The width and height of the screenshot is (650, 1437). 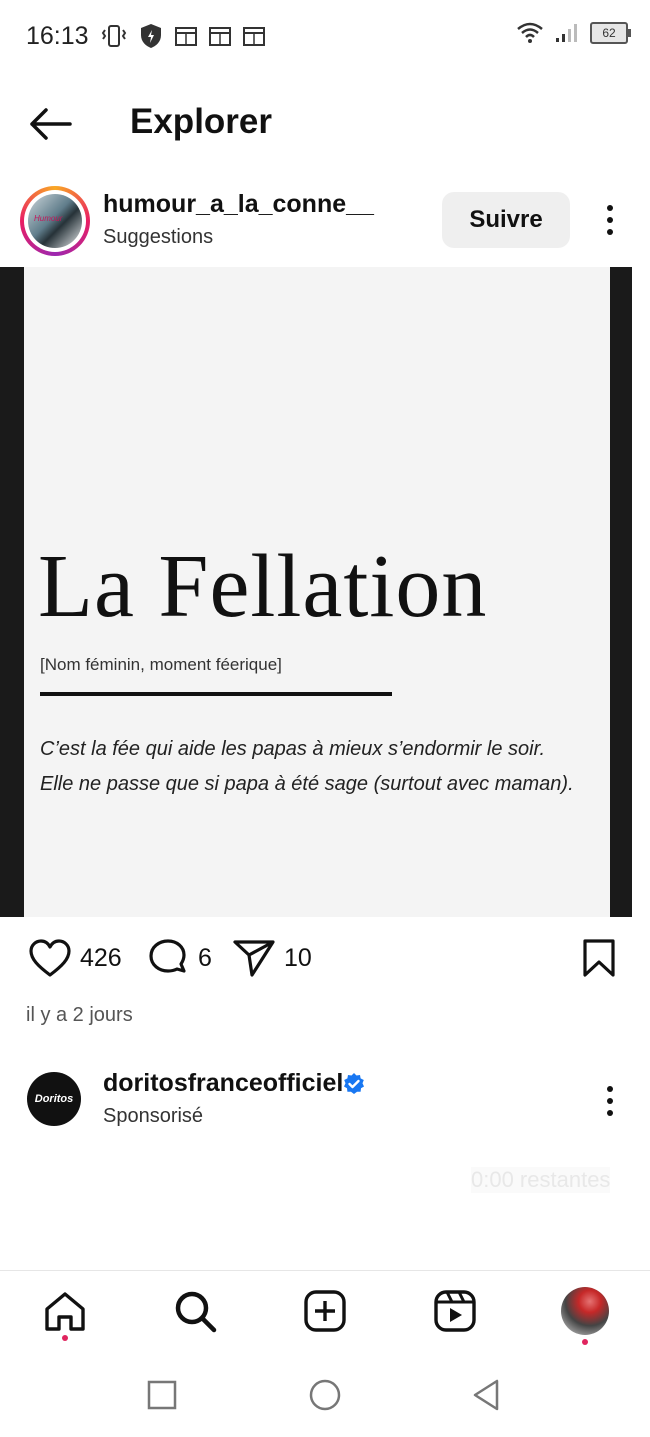 I want to click on battery-icon: 62, so click(x=610, y=33).